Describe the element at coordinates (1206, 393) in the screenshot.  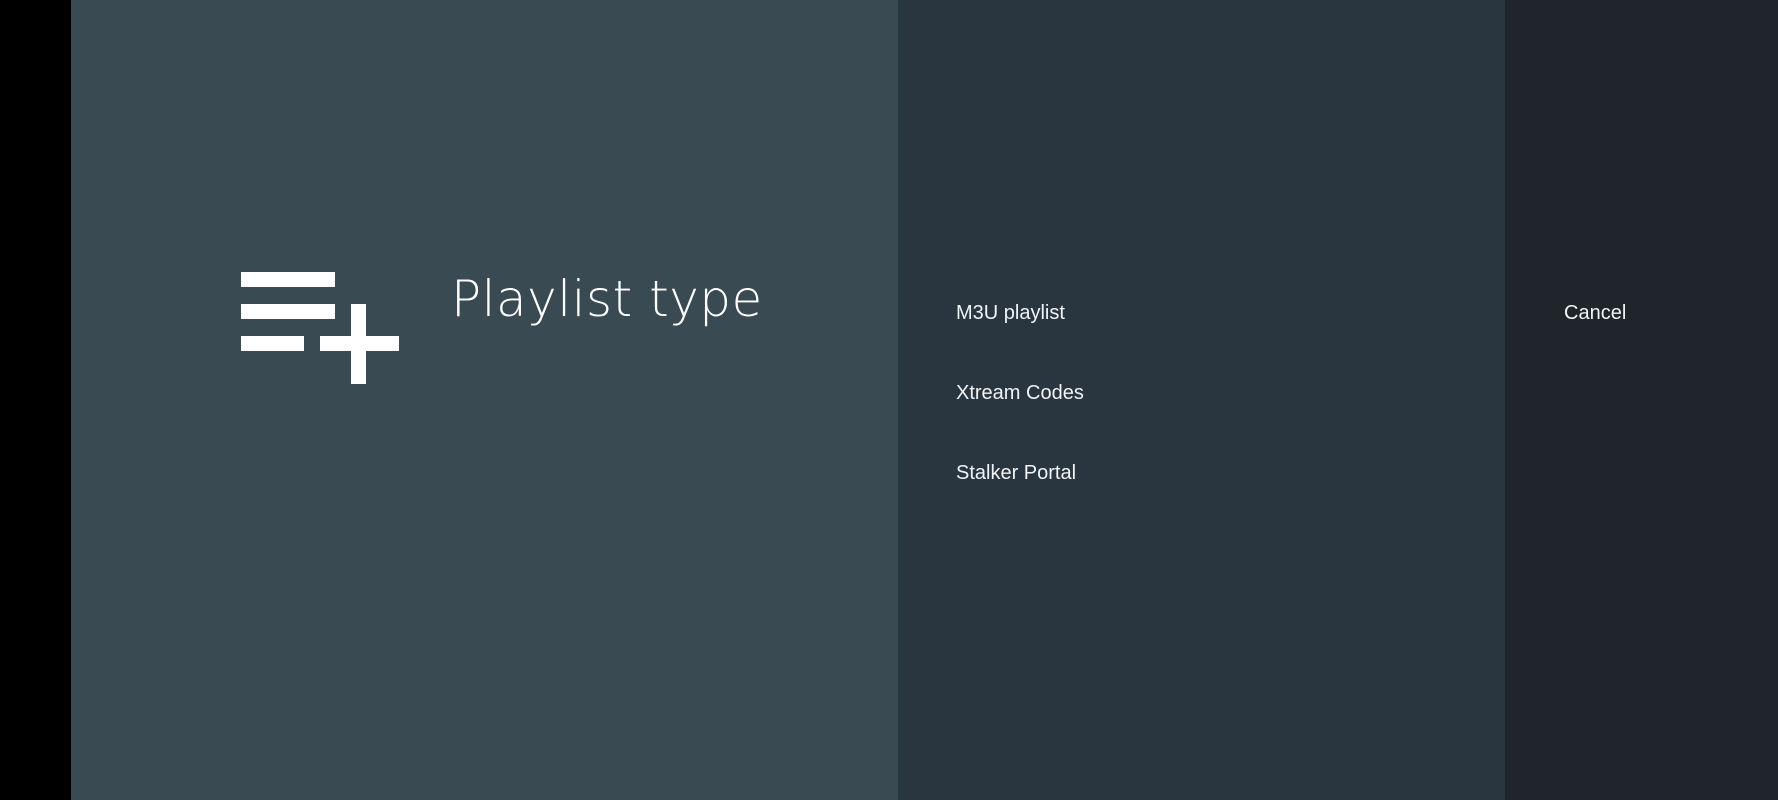
I see `action-xtream-codes: Xtream Codes` at that location.